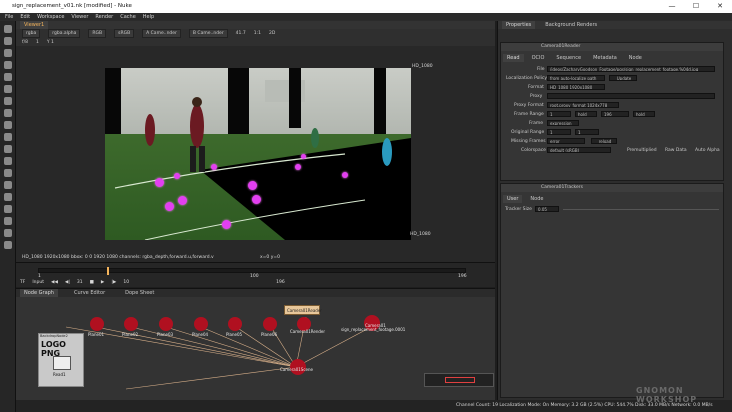 The width and height of the screenshot is (732, 412). I want to click on minimize-button: —, so click(672, 6).